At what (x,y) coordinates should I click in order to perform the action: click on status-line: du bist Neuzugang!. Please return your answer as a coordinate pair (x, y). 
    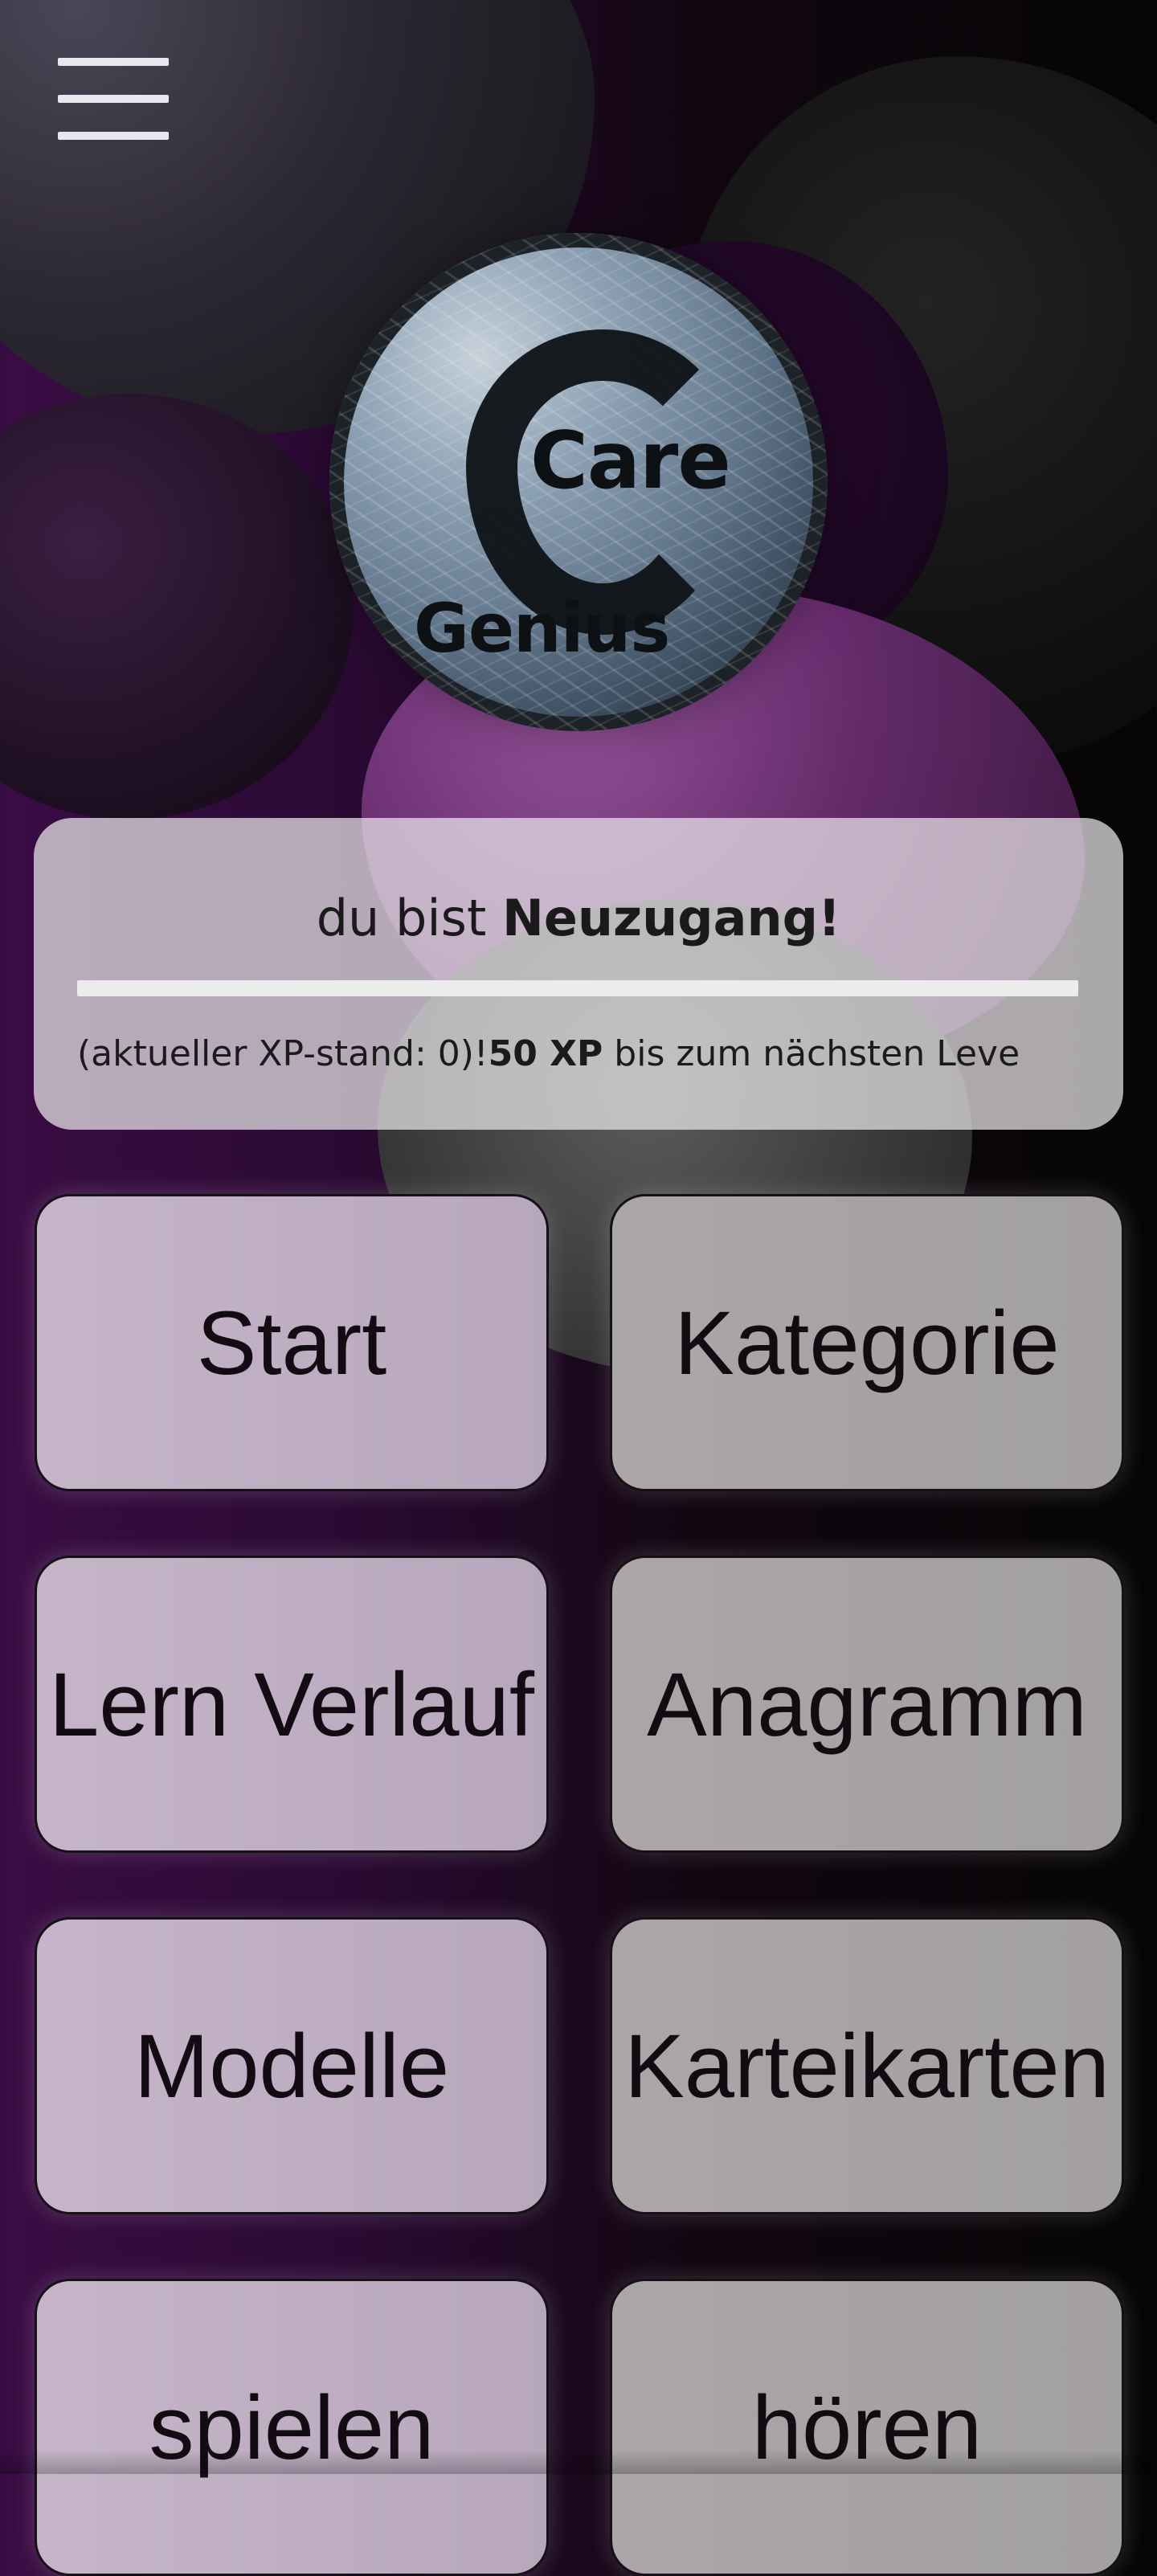
    Looking at the image, I should click on (578, 918).